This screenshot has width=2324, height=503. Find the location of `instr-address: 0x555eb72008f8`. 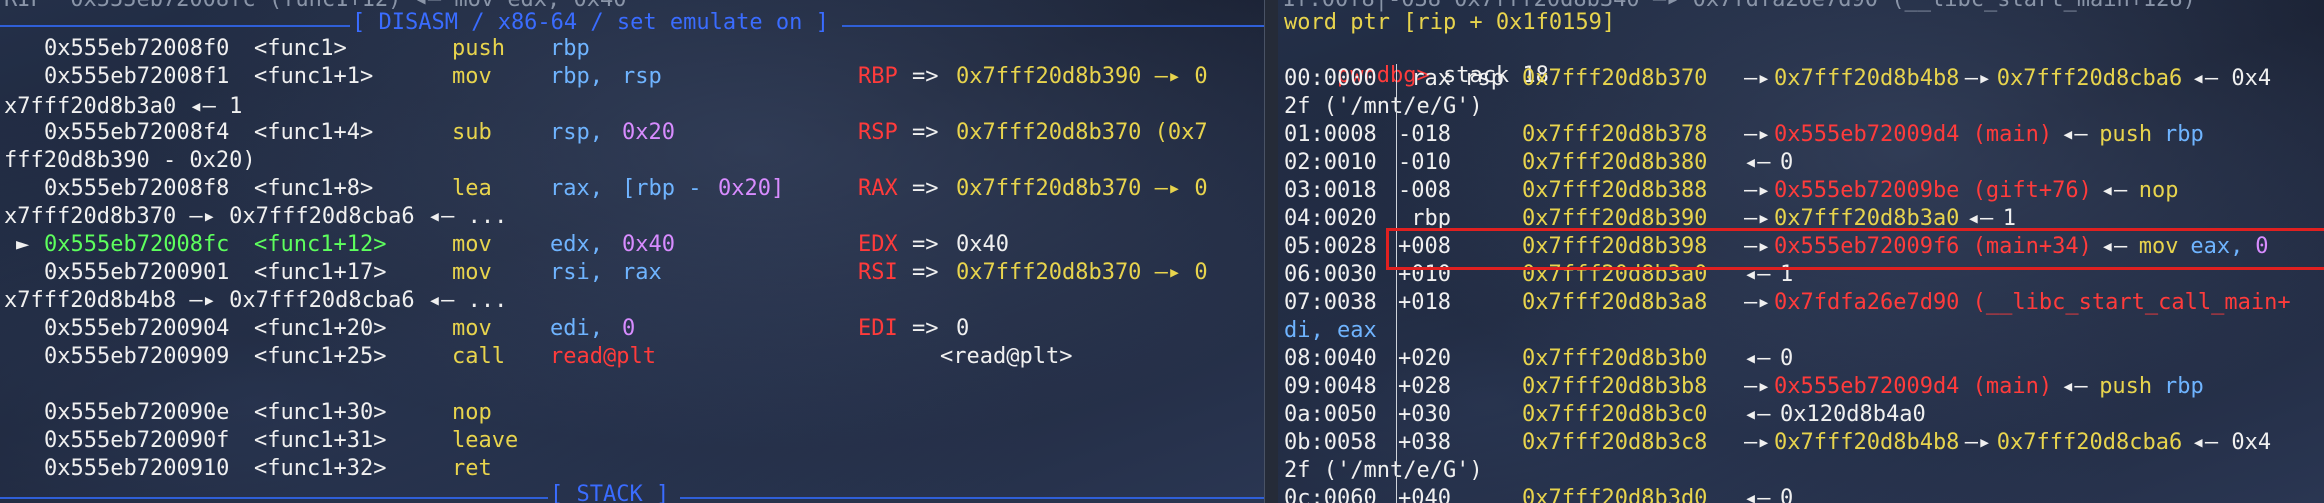

instr-address: 0x555eb72008f8 is located at coordinates (137, 188).